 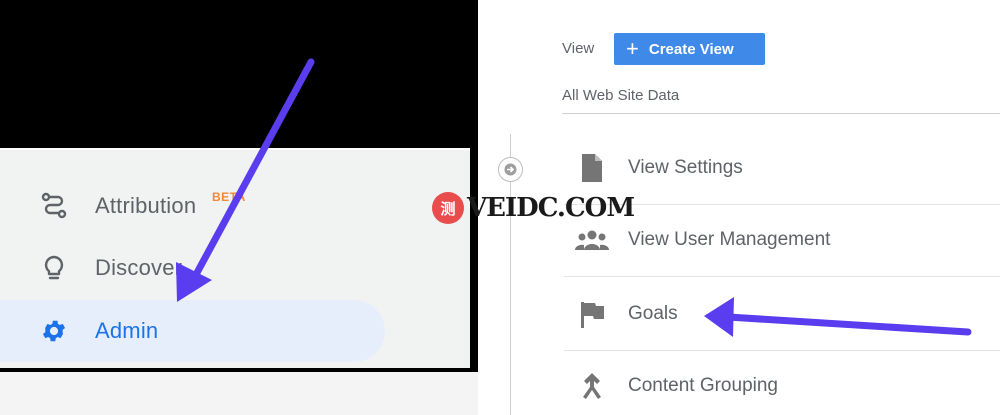 What do you see at coordinates (551, 208) in the screenshot?
I see `watermark-text: VEIDC.COM` at bounding box center [551, 208].